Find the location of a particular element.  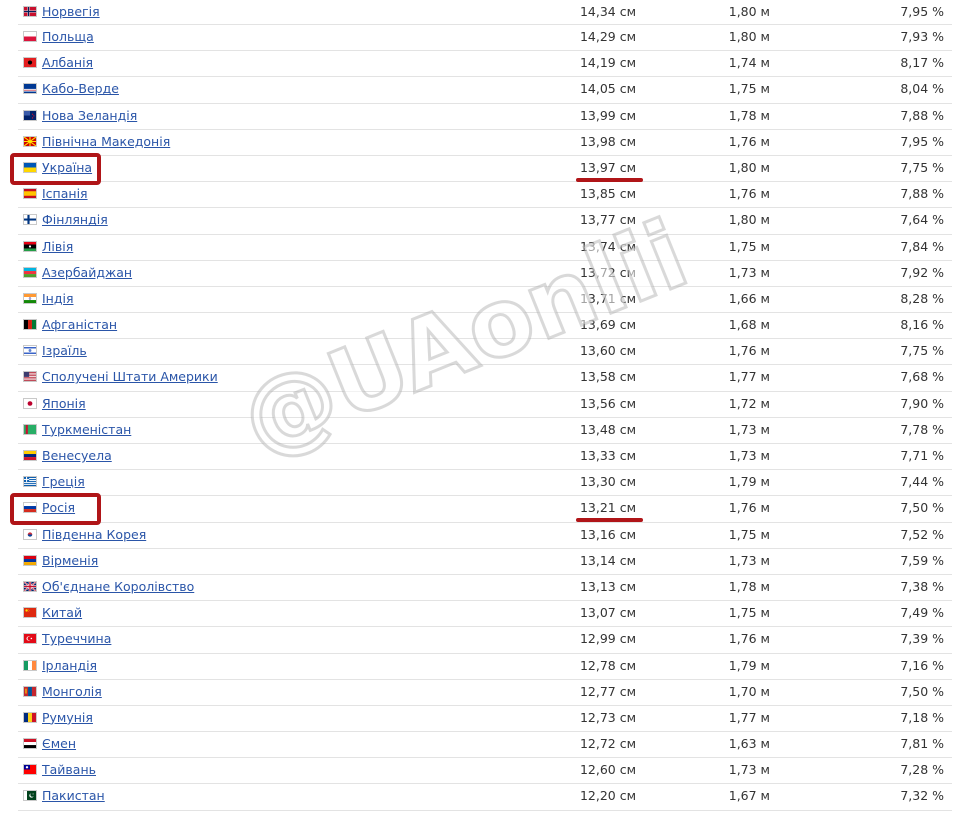

country-link: Афганістан is located at coordinates (79, 324).